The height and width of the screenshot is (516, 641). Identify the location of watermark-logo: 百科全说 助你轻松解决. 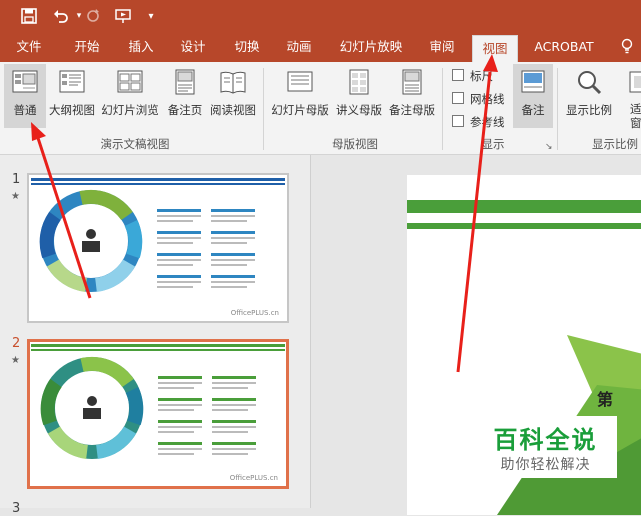
(545, 447).